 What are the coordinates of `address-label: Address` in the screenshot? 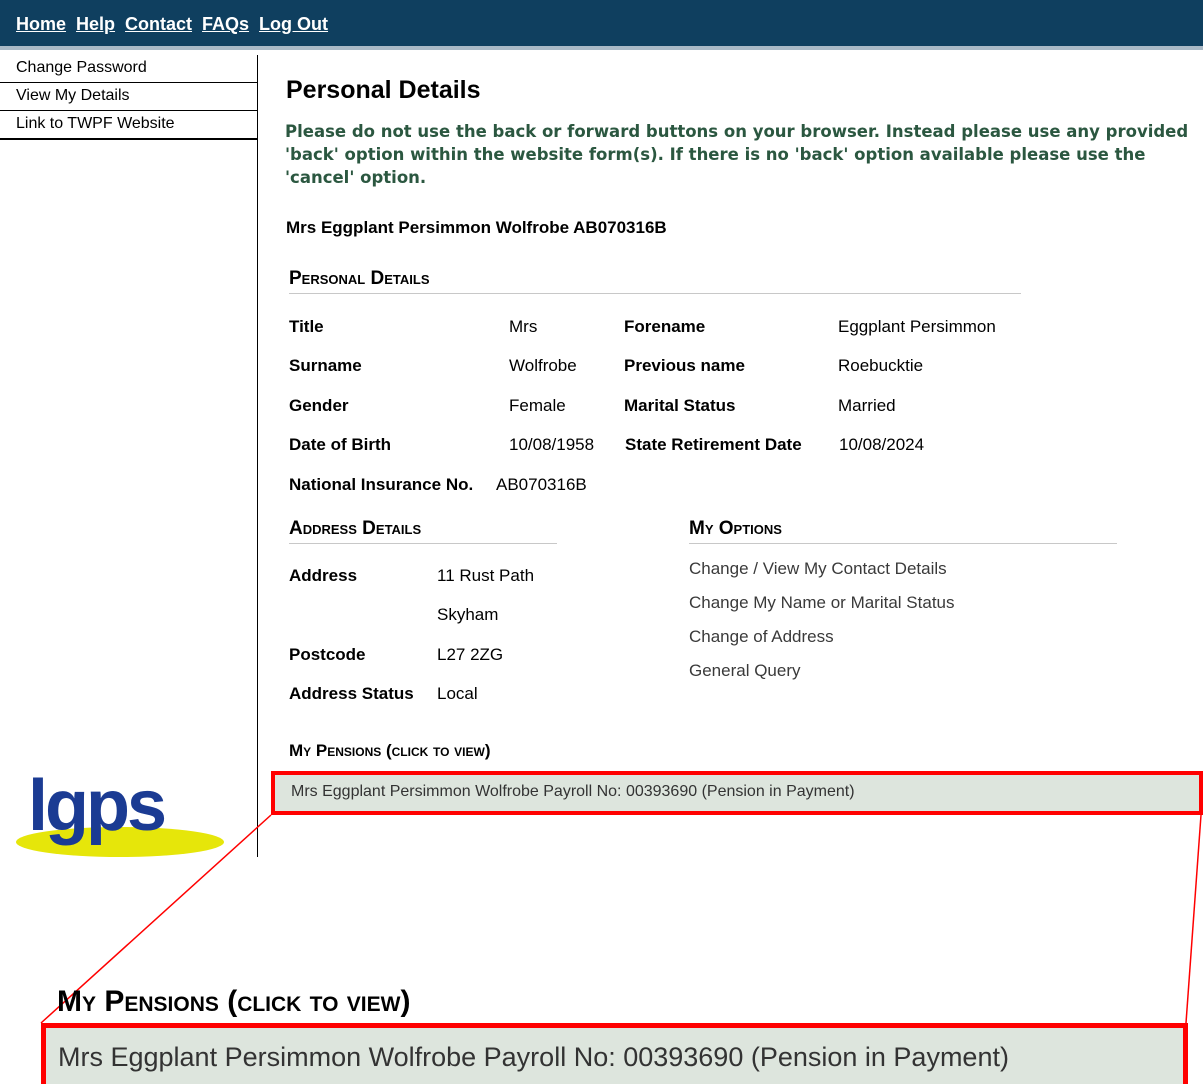 It's located at (323, 575).